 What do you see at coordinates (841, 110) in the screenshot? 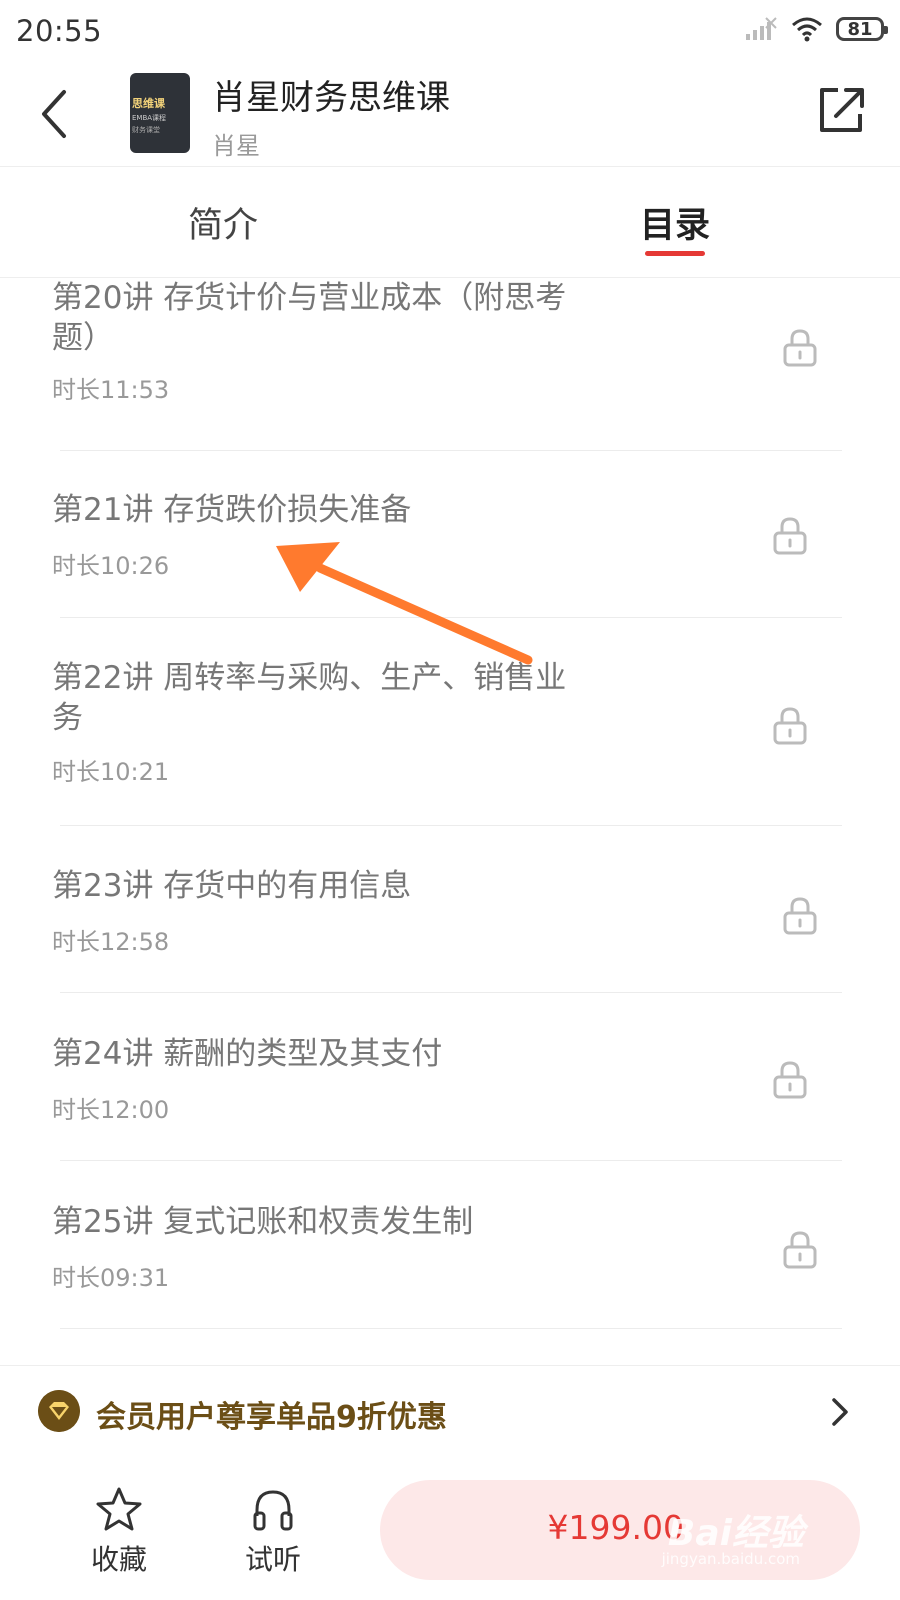
I see `share-icon` at bounding box center [841, 110].